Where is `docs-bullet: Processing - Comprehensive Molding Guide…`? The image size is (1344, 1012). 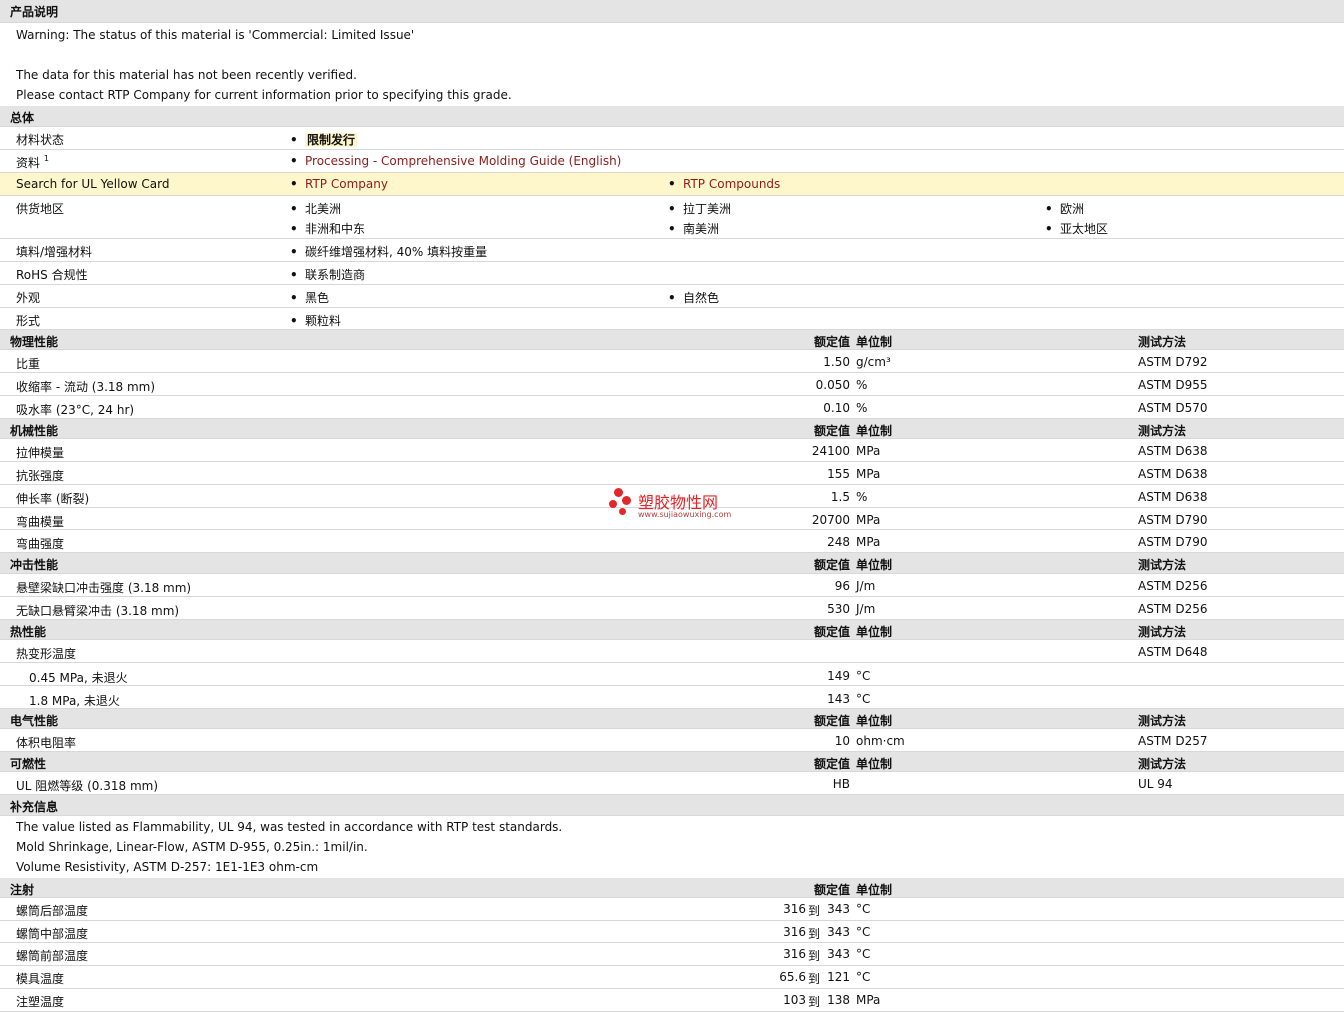
docs-bullet: Processing - Comprehensive Molding Guide… is located at coordinates (455, 161).